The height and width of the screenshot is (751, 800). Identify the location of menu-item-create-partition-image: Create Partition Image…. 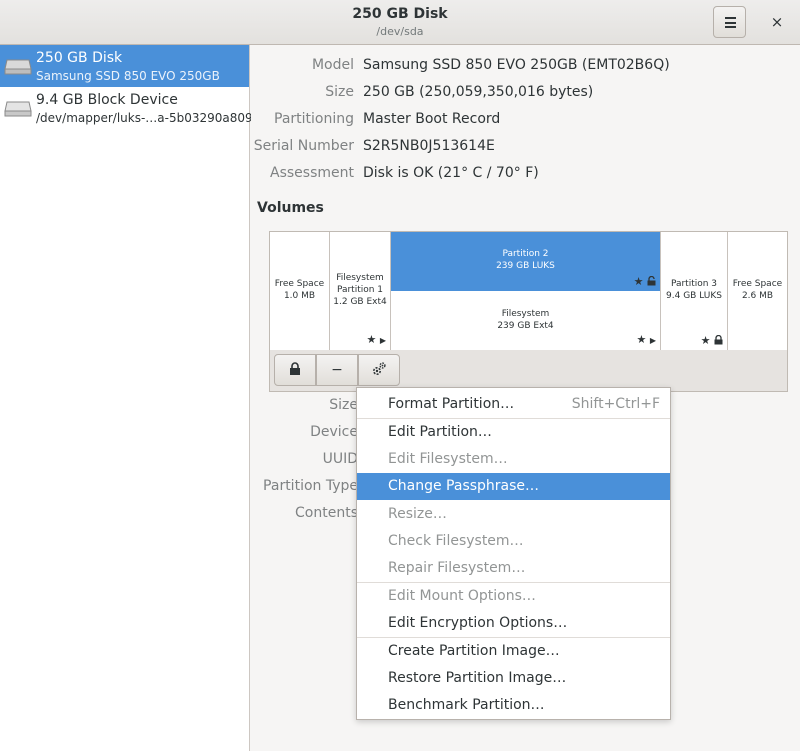
(513, 651).